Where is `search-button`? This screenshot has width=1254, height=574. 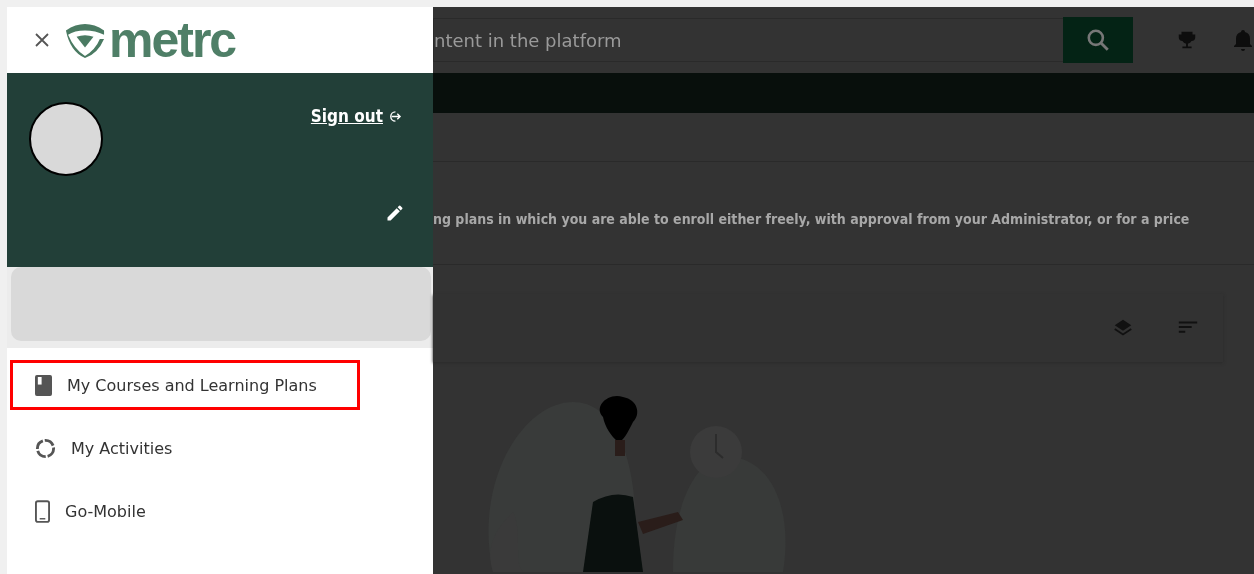 search-button is located at coordinates (1098, 40).